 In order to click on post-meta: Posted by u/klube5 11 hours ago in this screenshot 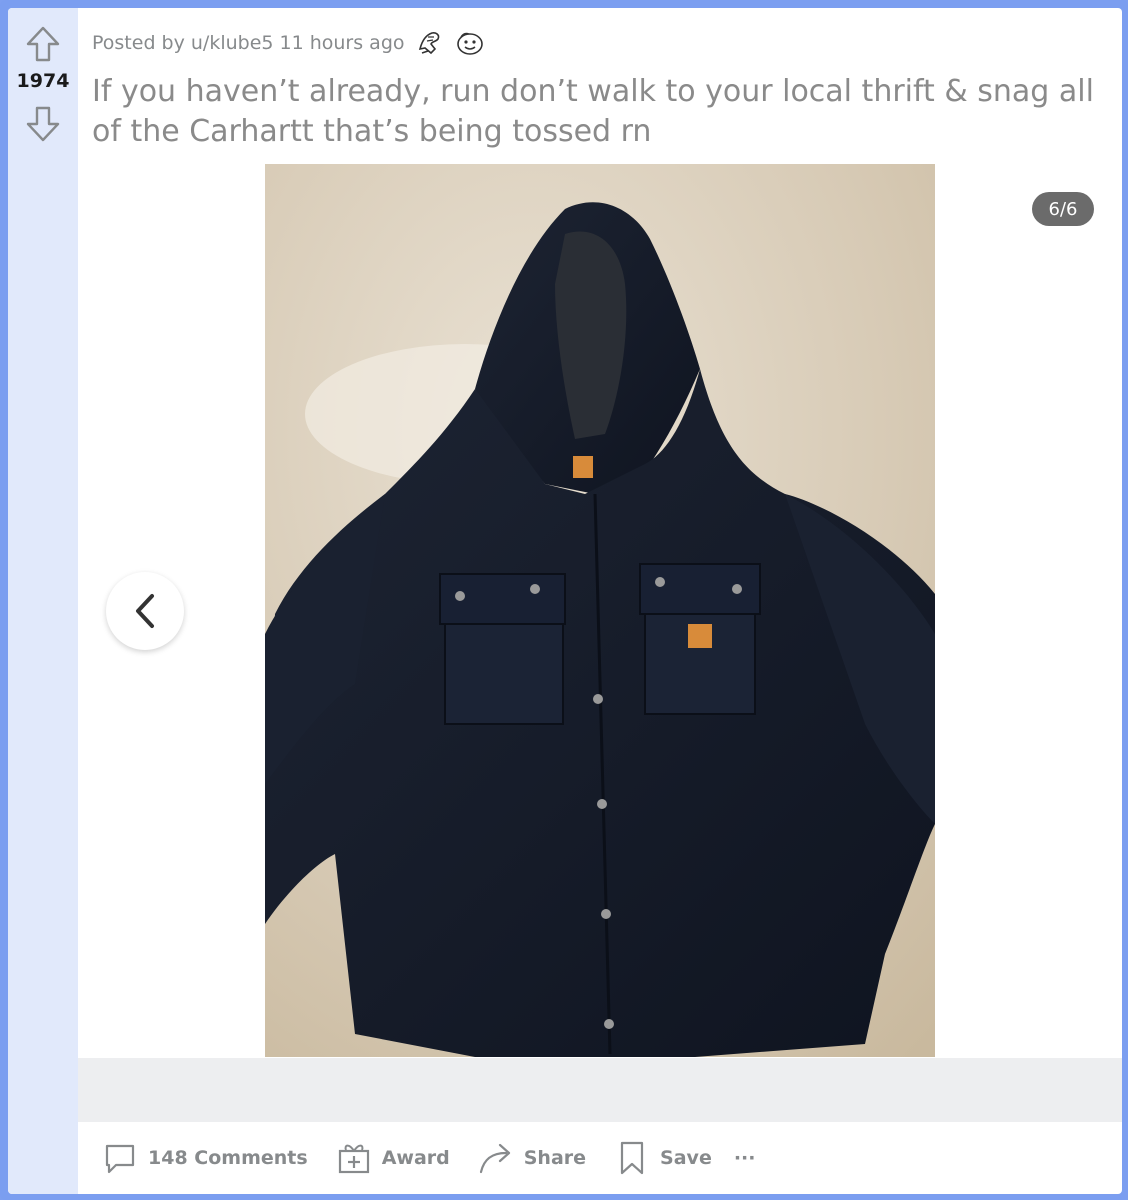, I will do `click(288, 43)`.